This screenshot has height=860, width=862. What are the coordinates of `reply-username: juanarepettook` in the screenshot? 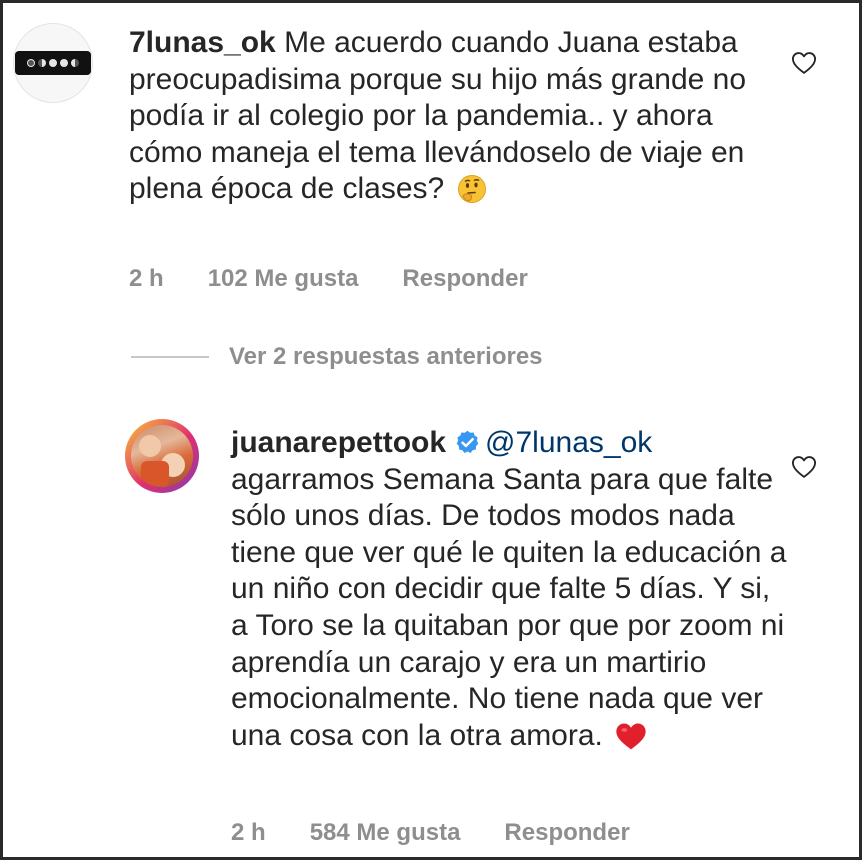 It's located at (338, 442).